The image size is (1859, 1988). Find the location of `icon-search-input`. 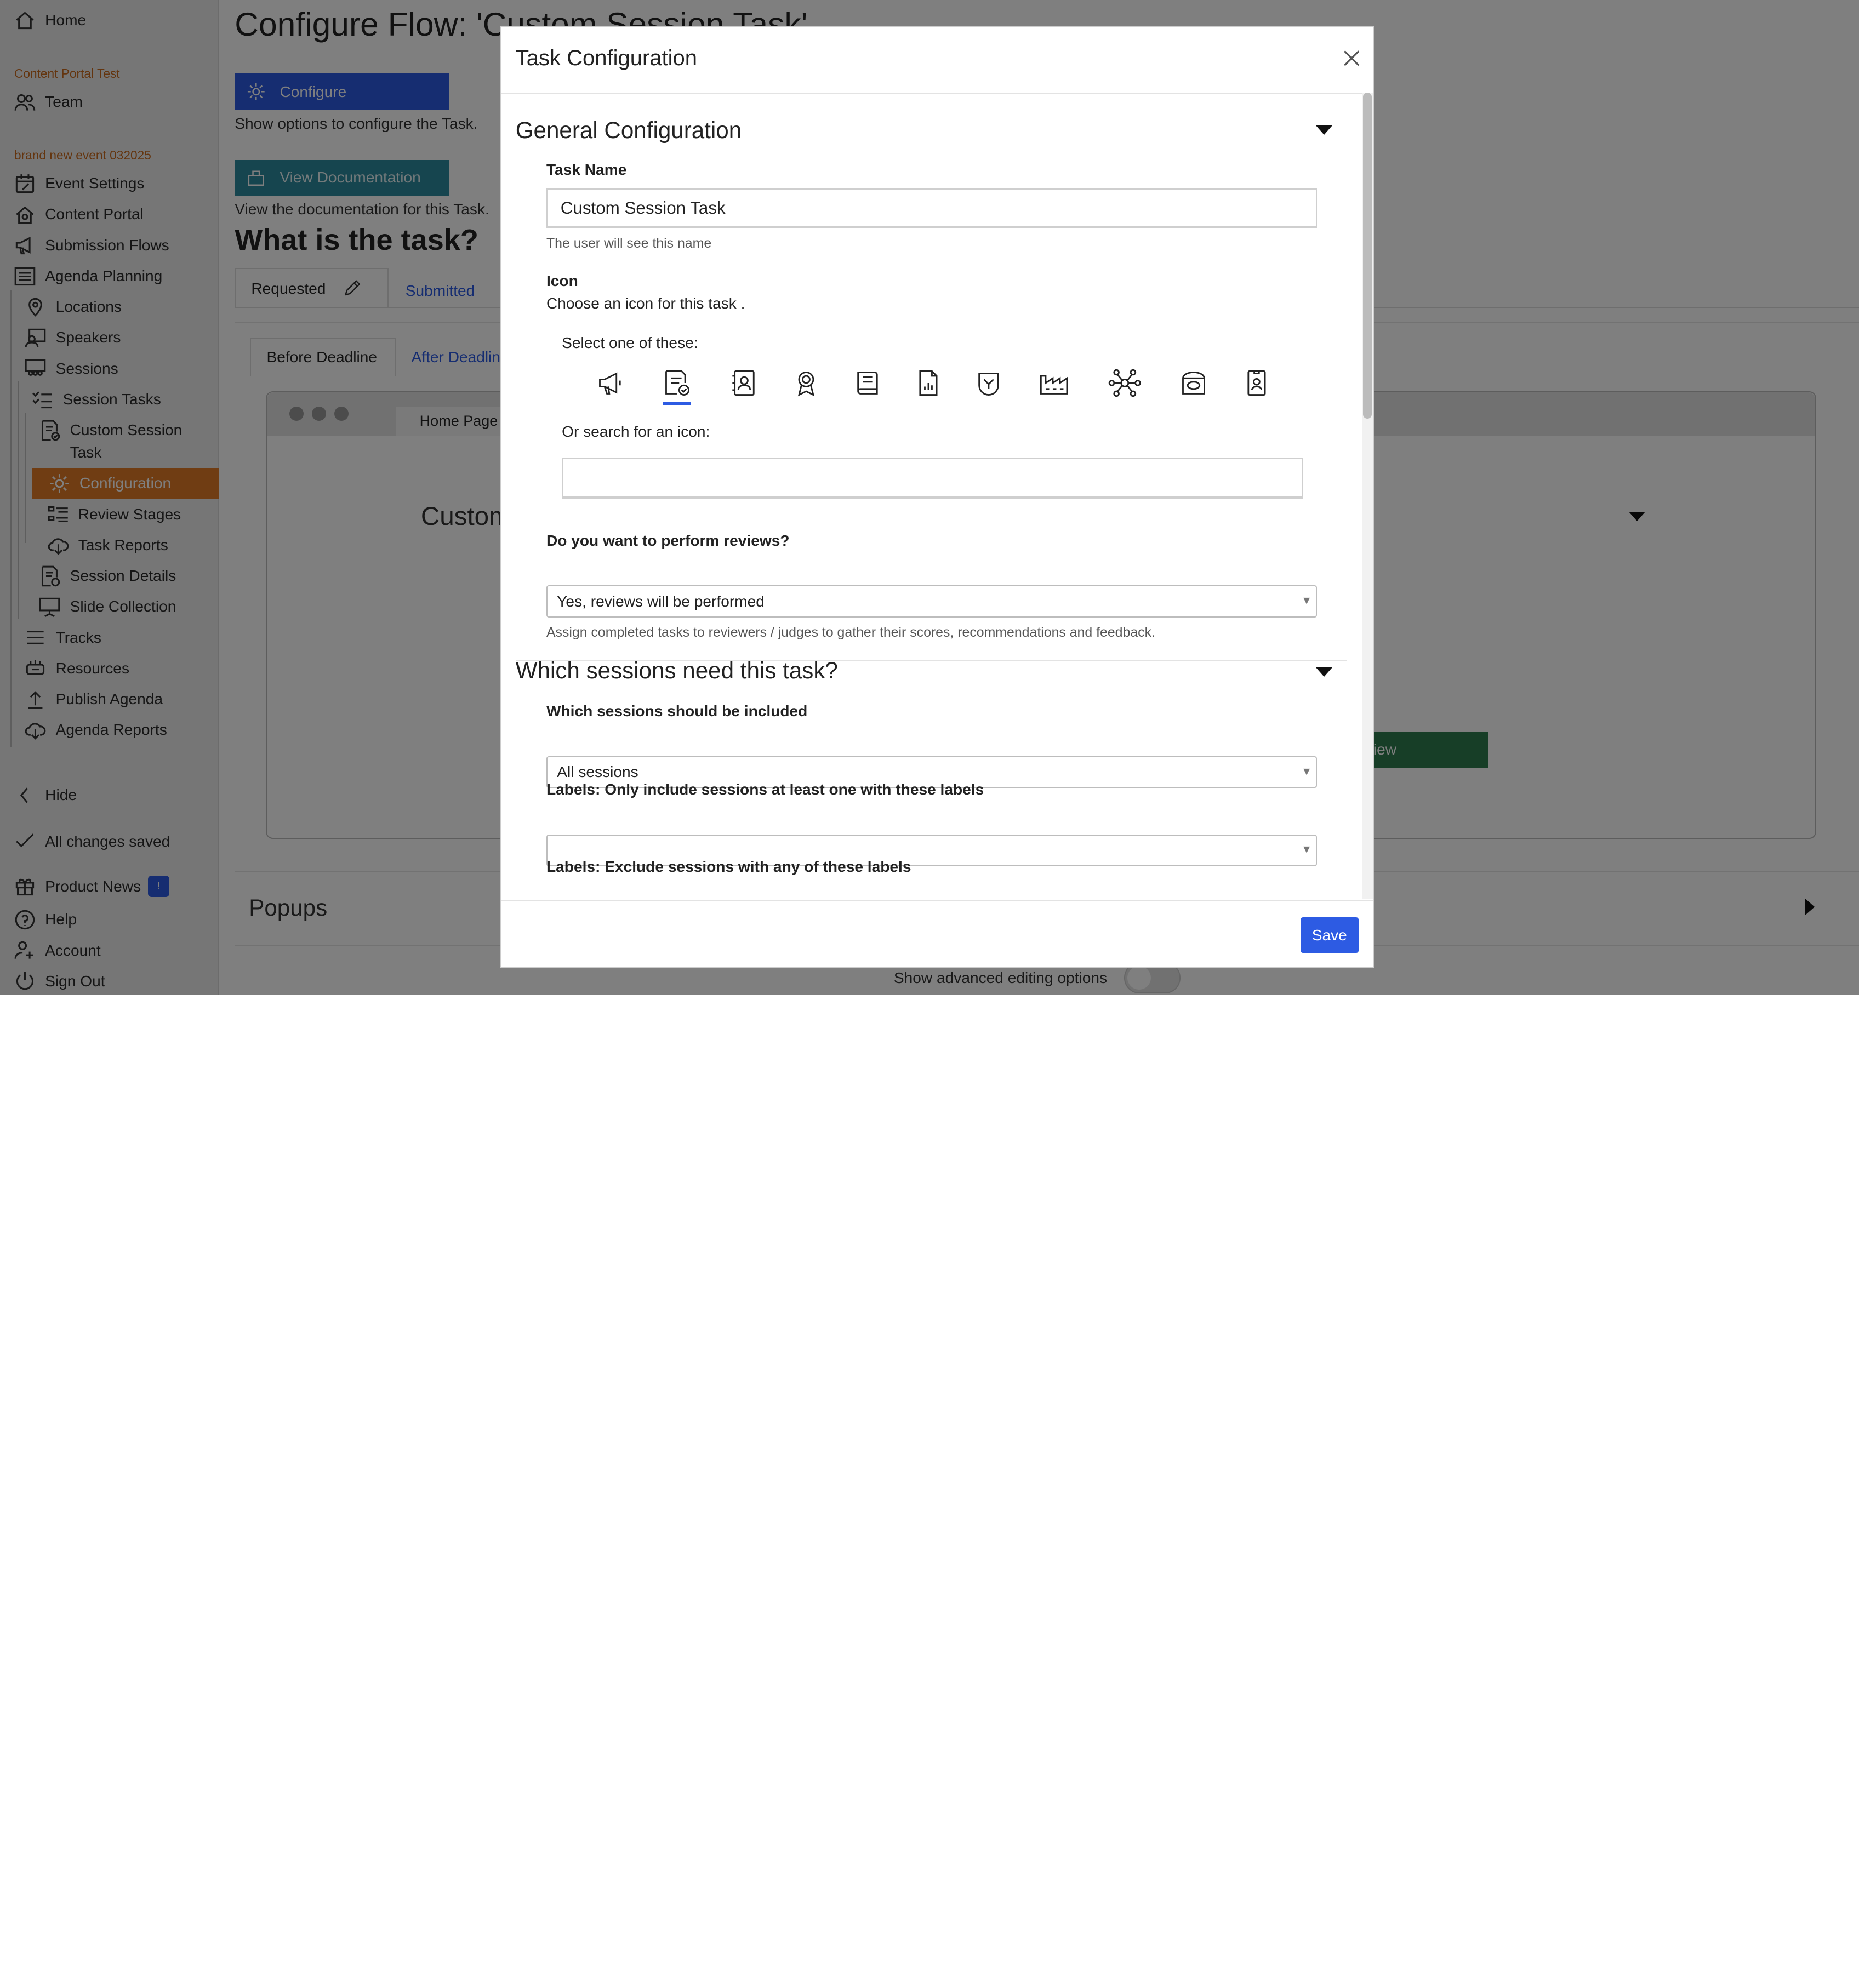

icon-search-input is located at coordinates (932, 478).